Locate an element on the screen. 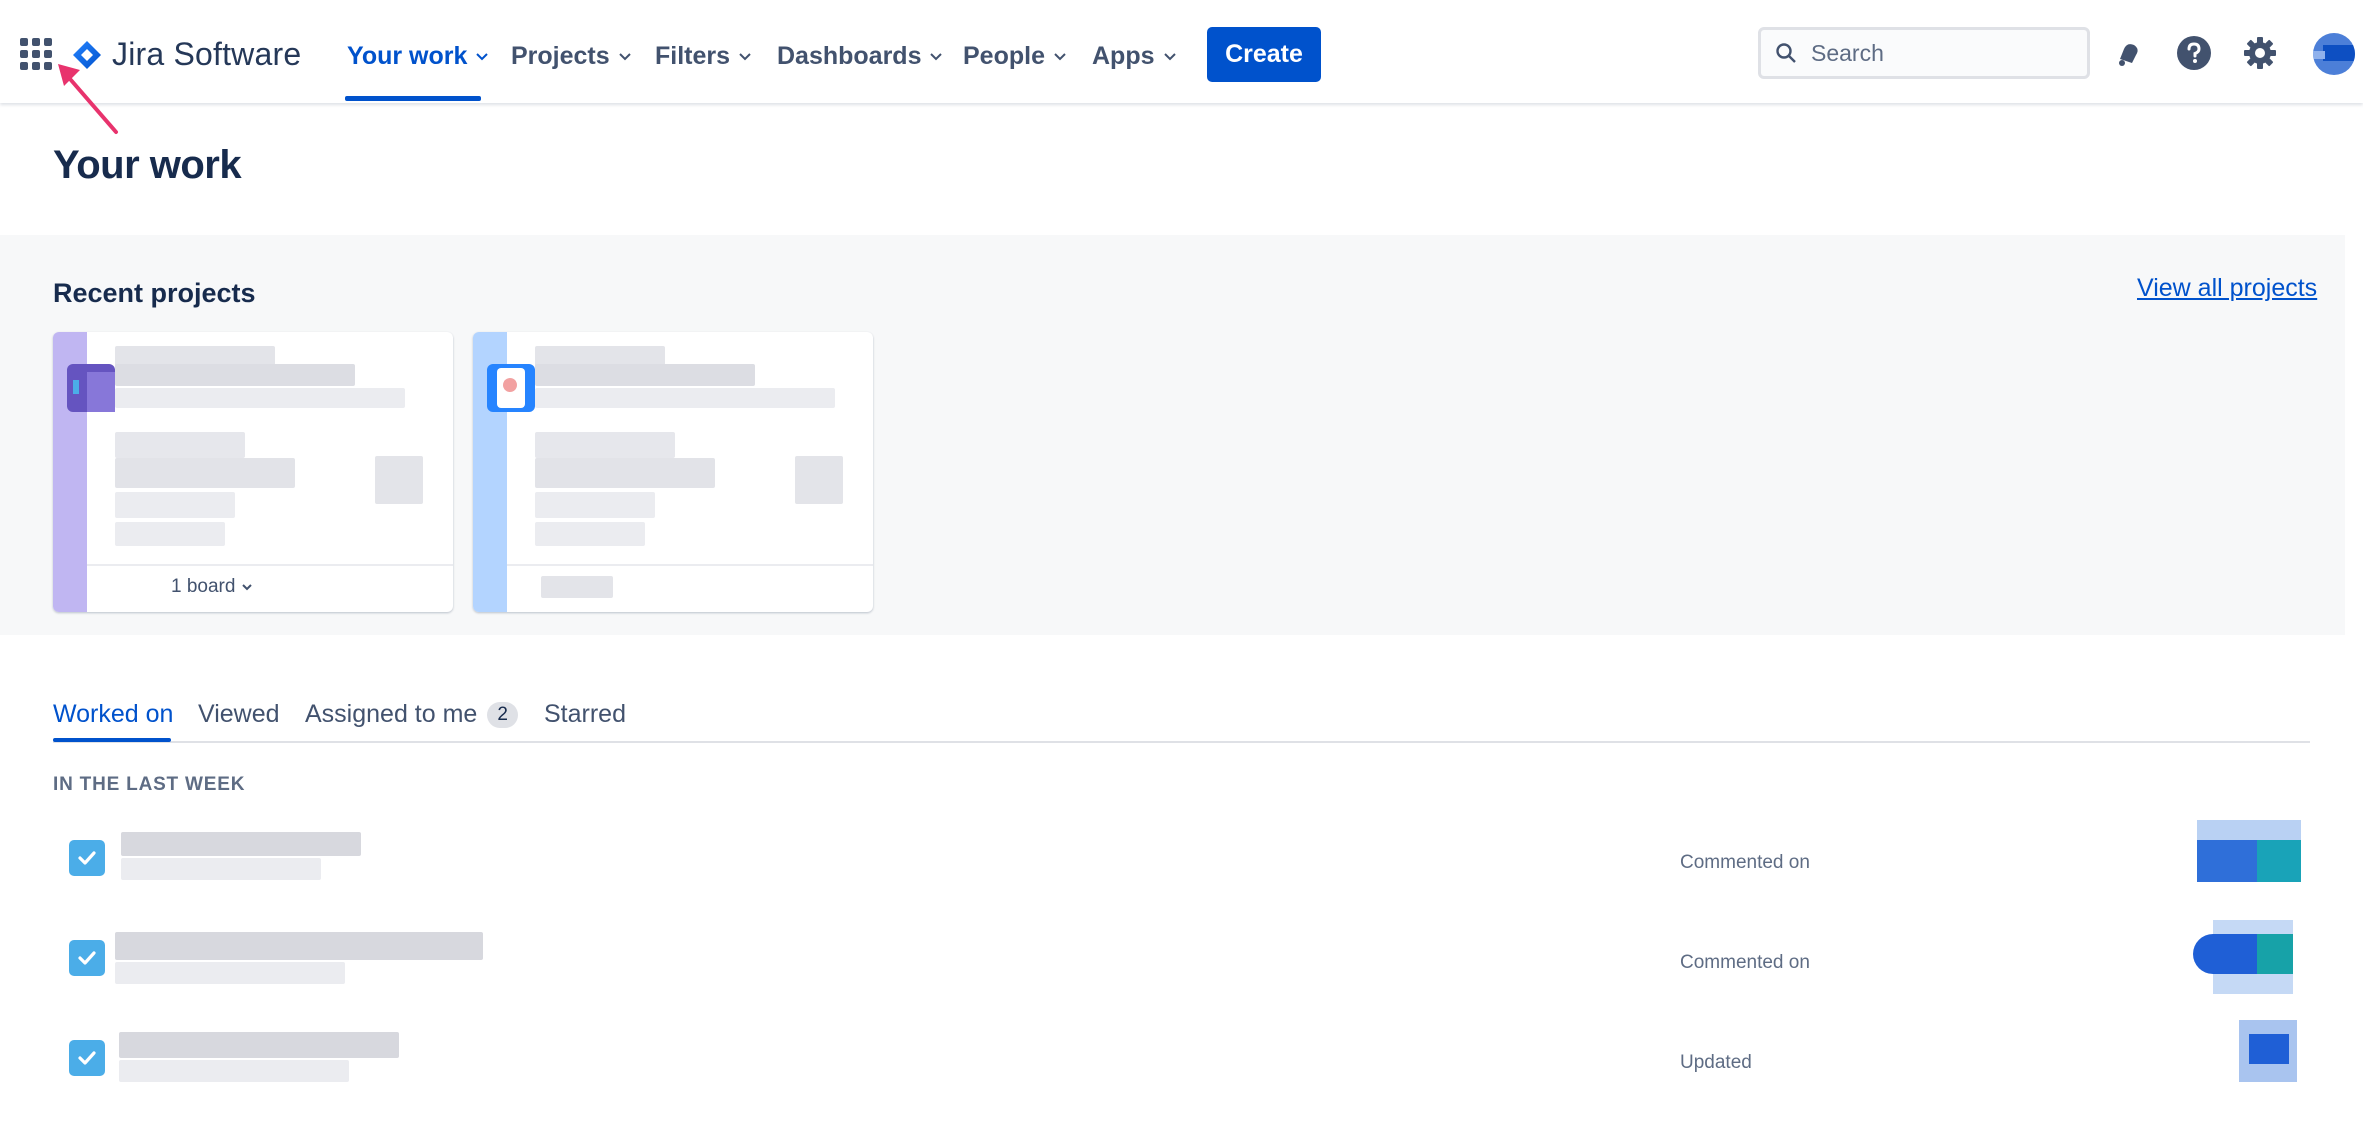  nav-dashboards-label: Dashboards is located at coordinates (849, 55).